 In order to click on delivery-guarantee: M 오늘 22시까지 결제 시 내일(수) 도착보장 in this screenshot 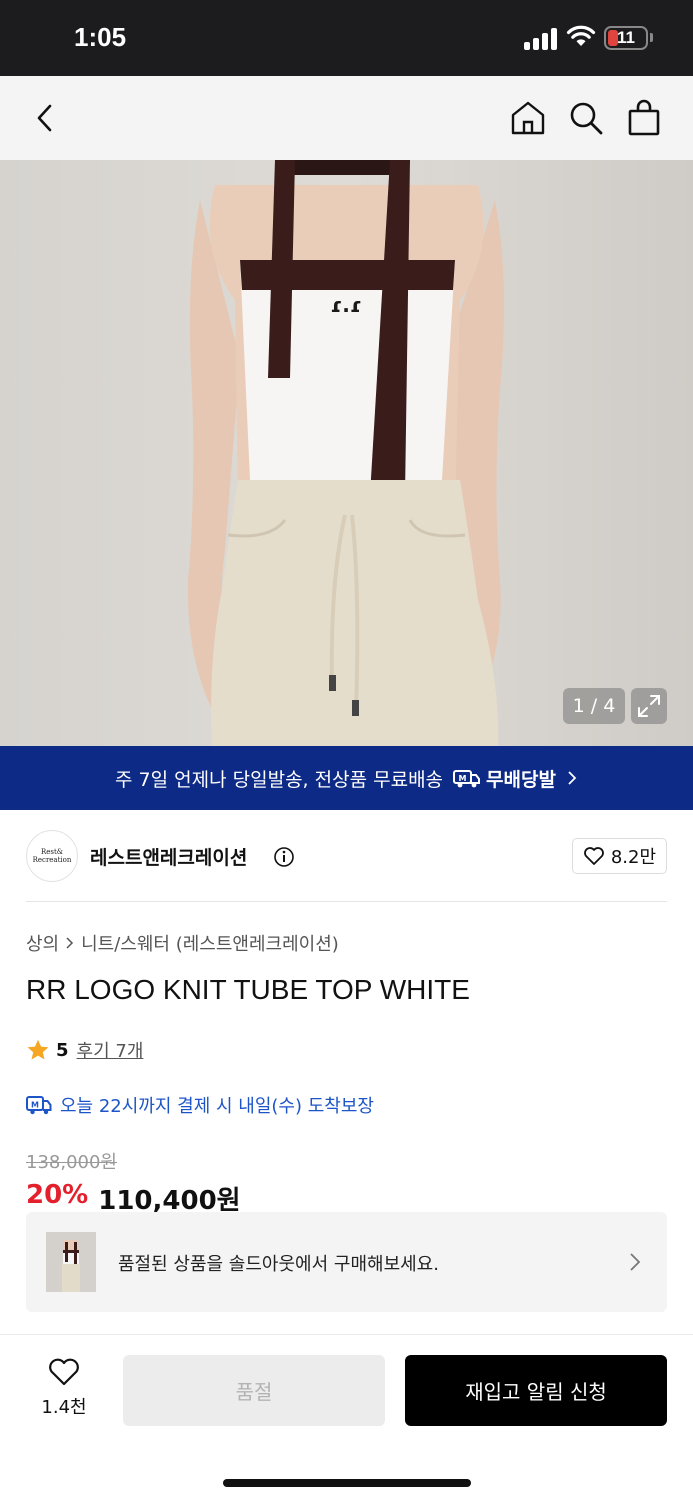, I will do `click(200, 1105)`.